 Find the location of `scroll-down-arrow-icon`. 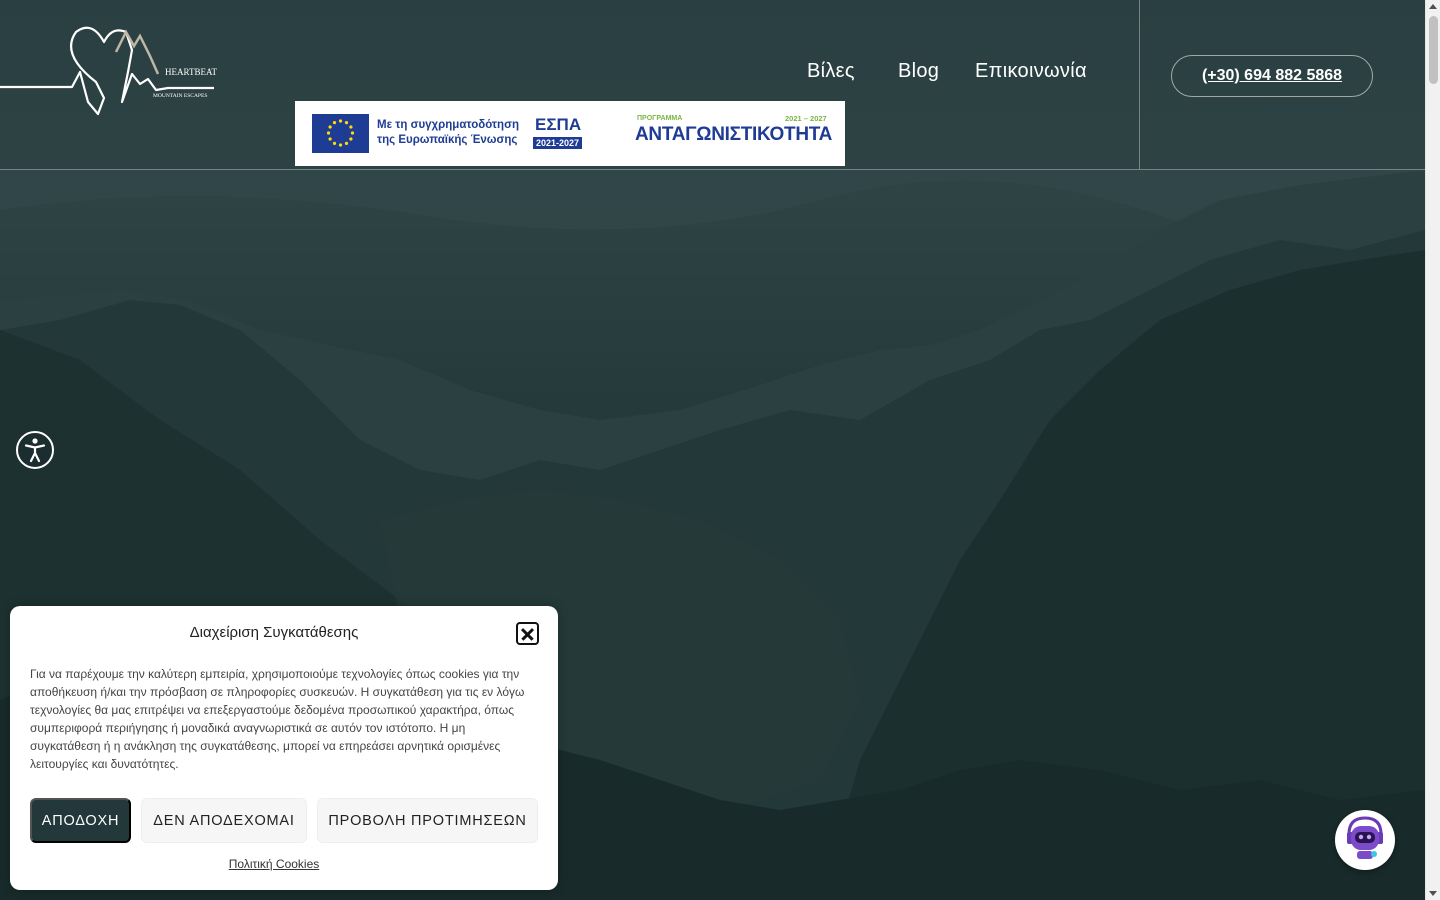

scroll-down-arrow-icon is located at coordinates (1433, 893).